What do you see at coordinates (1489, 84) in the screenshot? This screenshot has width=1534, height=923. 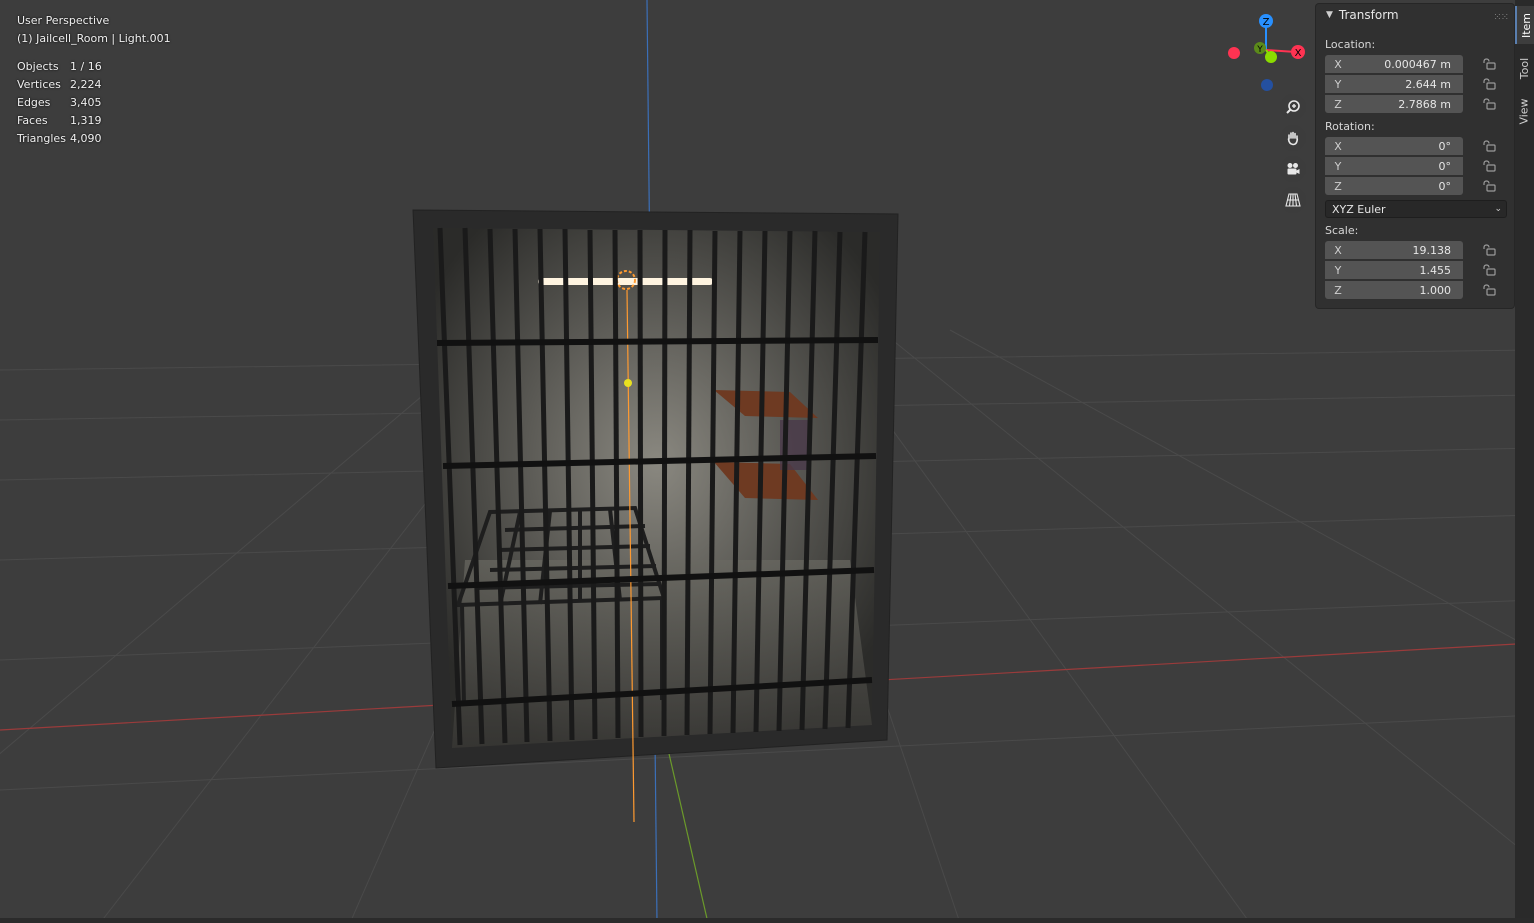 I see `location-y-lock-icon` at bounding box center [1489, 84].